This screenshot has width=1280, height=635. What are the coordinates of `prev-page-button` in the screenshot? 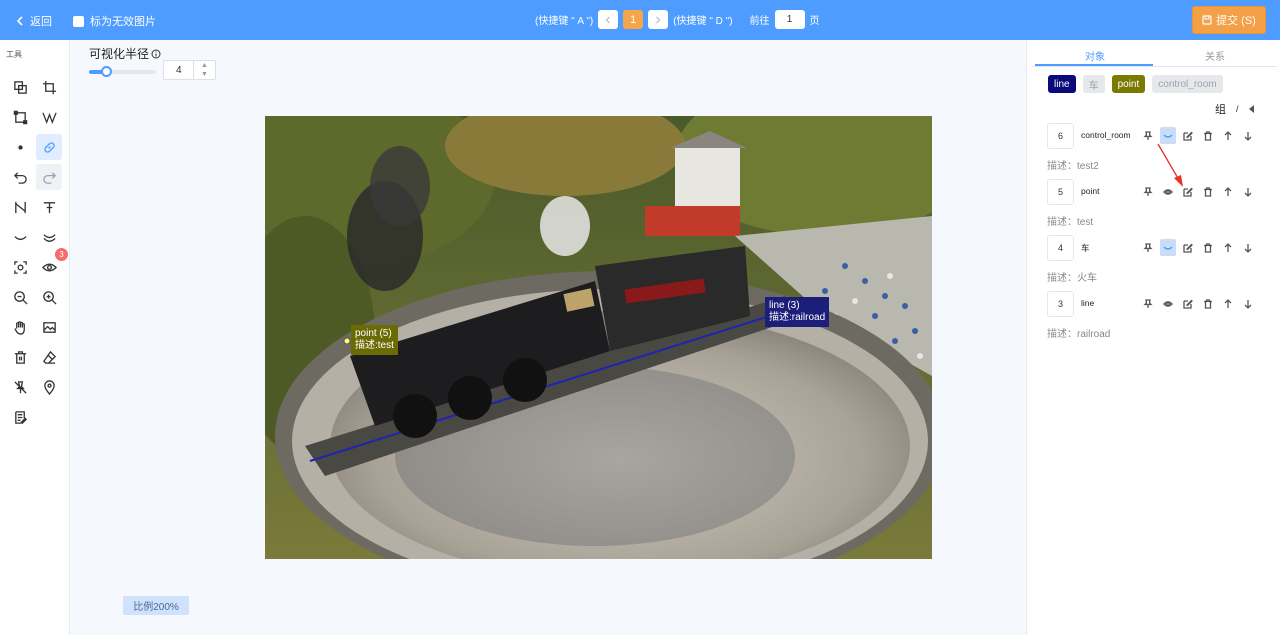 It's located at (608, 19).